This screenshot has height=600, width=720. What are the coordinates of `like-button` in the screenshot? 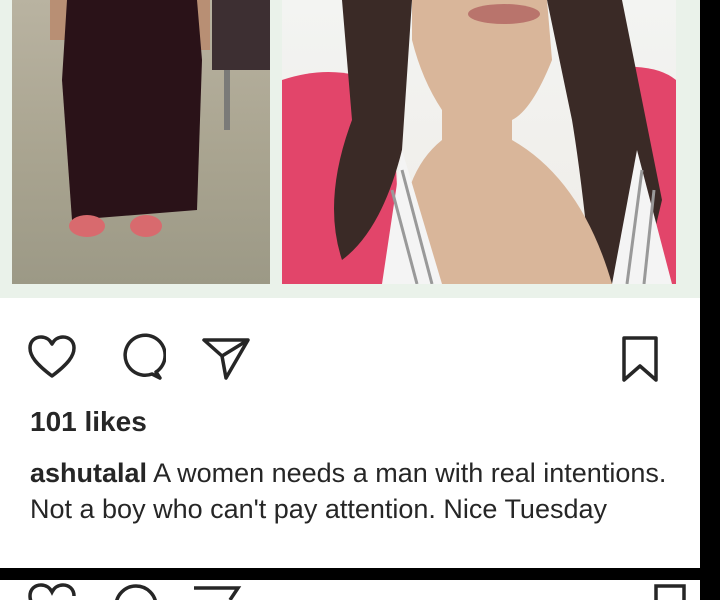 It's located at (52, 358).